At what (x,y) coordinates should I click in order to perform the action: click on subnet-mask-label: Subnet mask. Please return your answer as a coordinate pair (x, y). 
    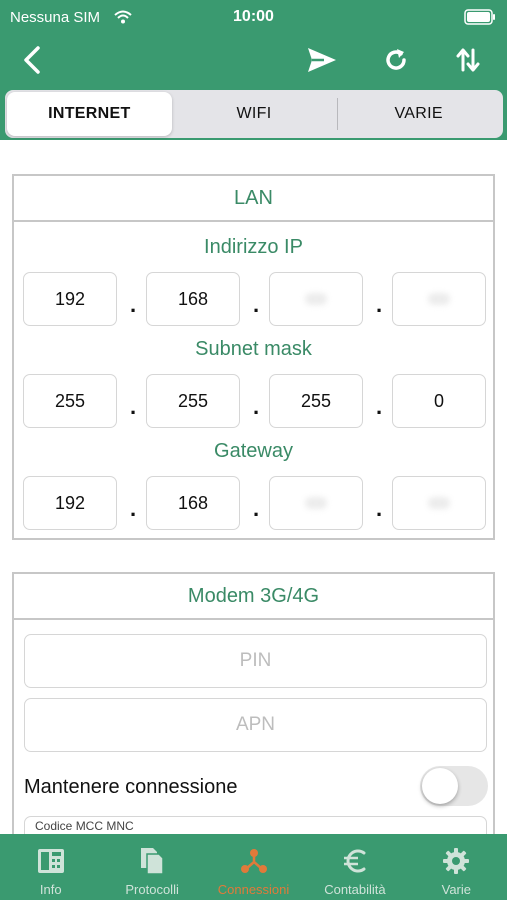
    Looking at the image, I should click on (253, 349).